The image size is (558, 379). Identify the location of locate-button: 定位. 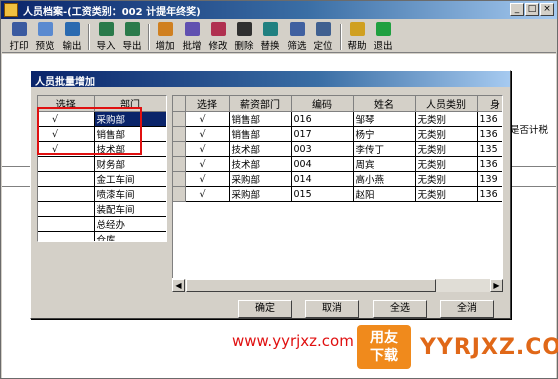
(323, 37).